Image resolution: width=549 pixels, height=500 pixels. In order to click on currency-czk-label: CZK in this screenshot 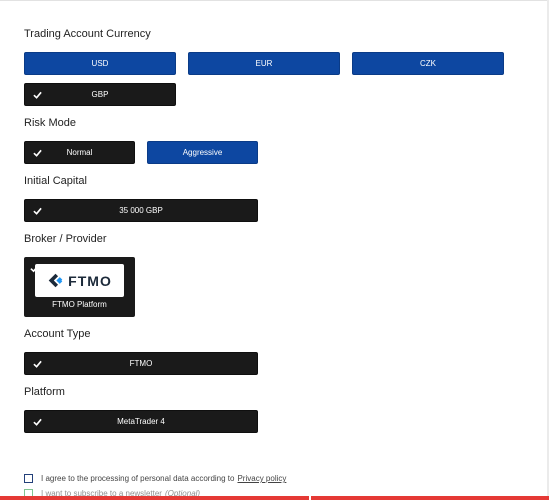, I will do `click(428, 63)`.